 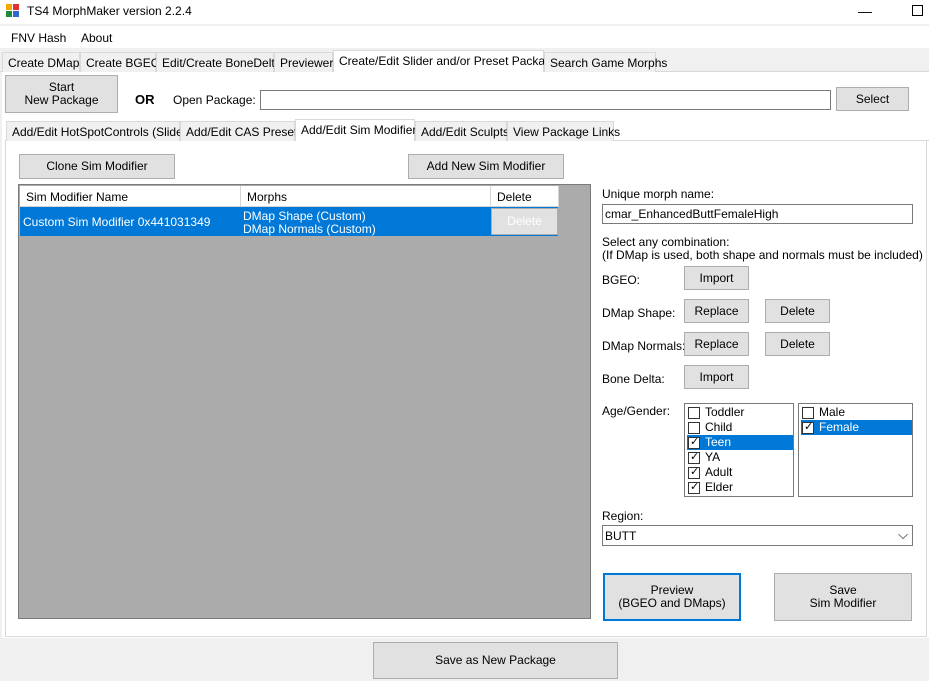 What do you see at coordinates (633, 379) in the screenshot?
I see `bone-delta-label: Bone Delta:` at bounding box center [633, 379].